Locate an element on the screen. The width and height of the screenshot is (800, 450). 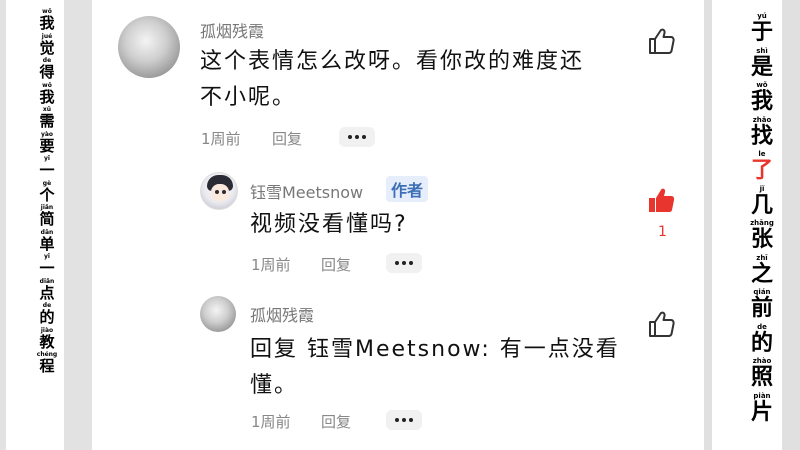
caption-hanzi: 找 is located at coordinates (761, 136).